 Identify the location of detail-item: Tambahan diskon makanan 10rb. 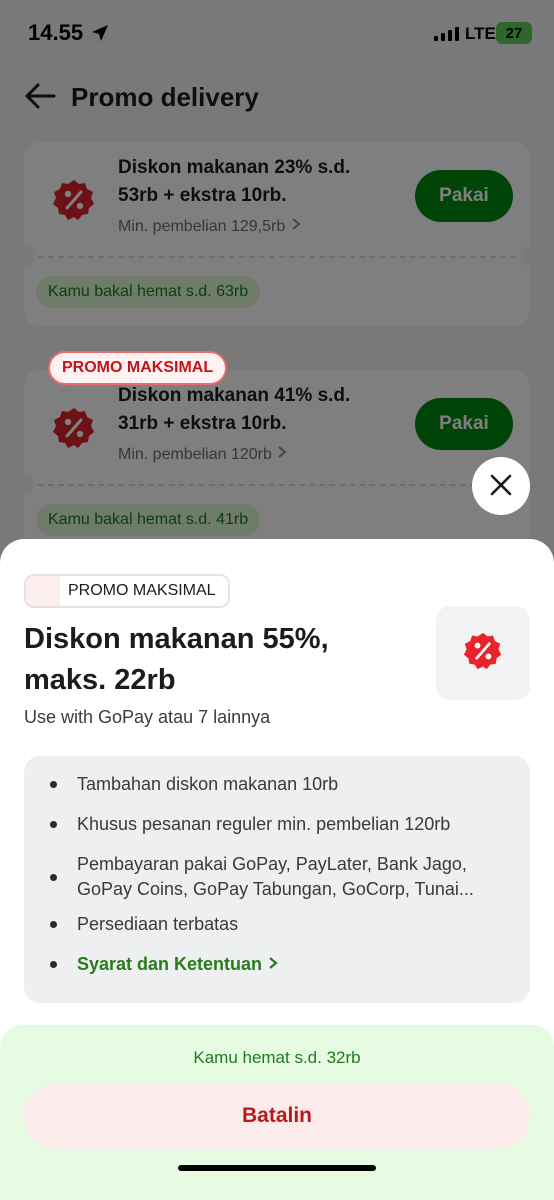
(277, 784).